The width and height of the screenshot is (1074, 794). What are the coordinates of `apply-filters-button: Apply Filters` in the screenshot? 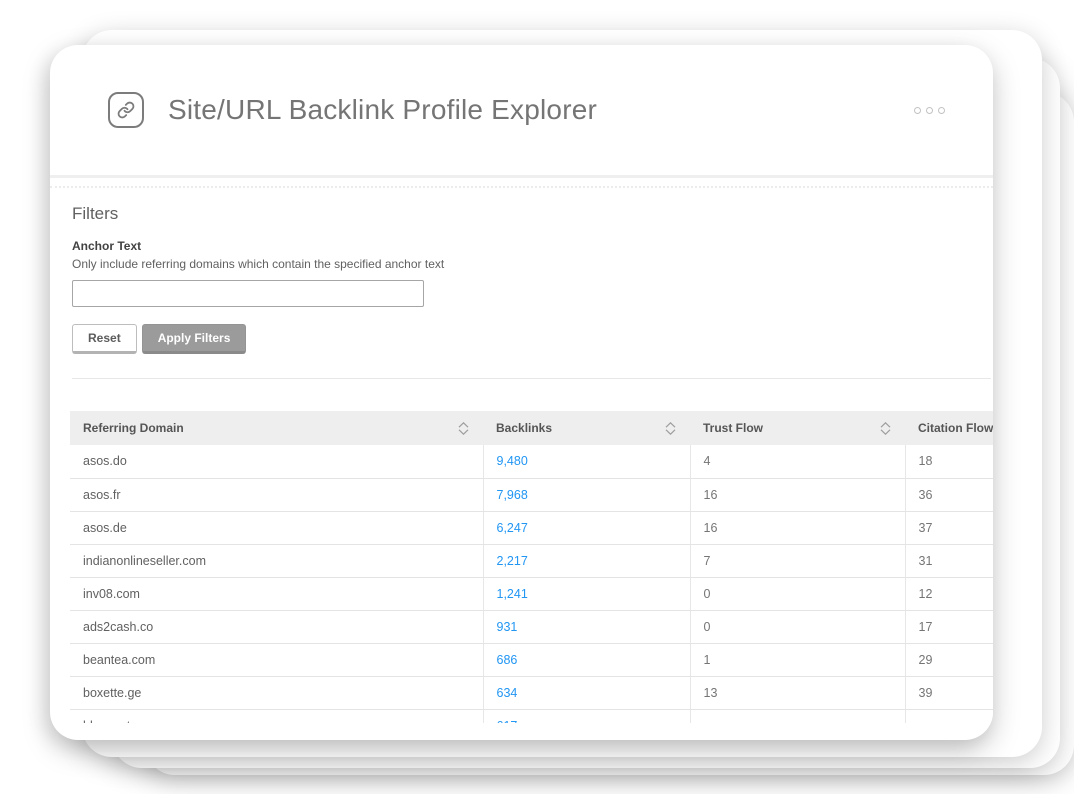 It's located at (194, 339).